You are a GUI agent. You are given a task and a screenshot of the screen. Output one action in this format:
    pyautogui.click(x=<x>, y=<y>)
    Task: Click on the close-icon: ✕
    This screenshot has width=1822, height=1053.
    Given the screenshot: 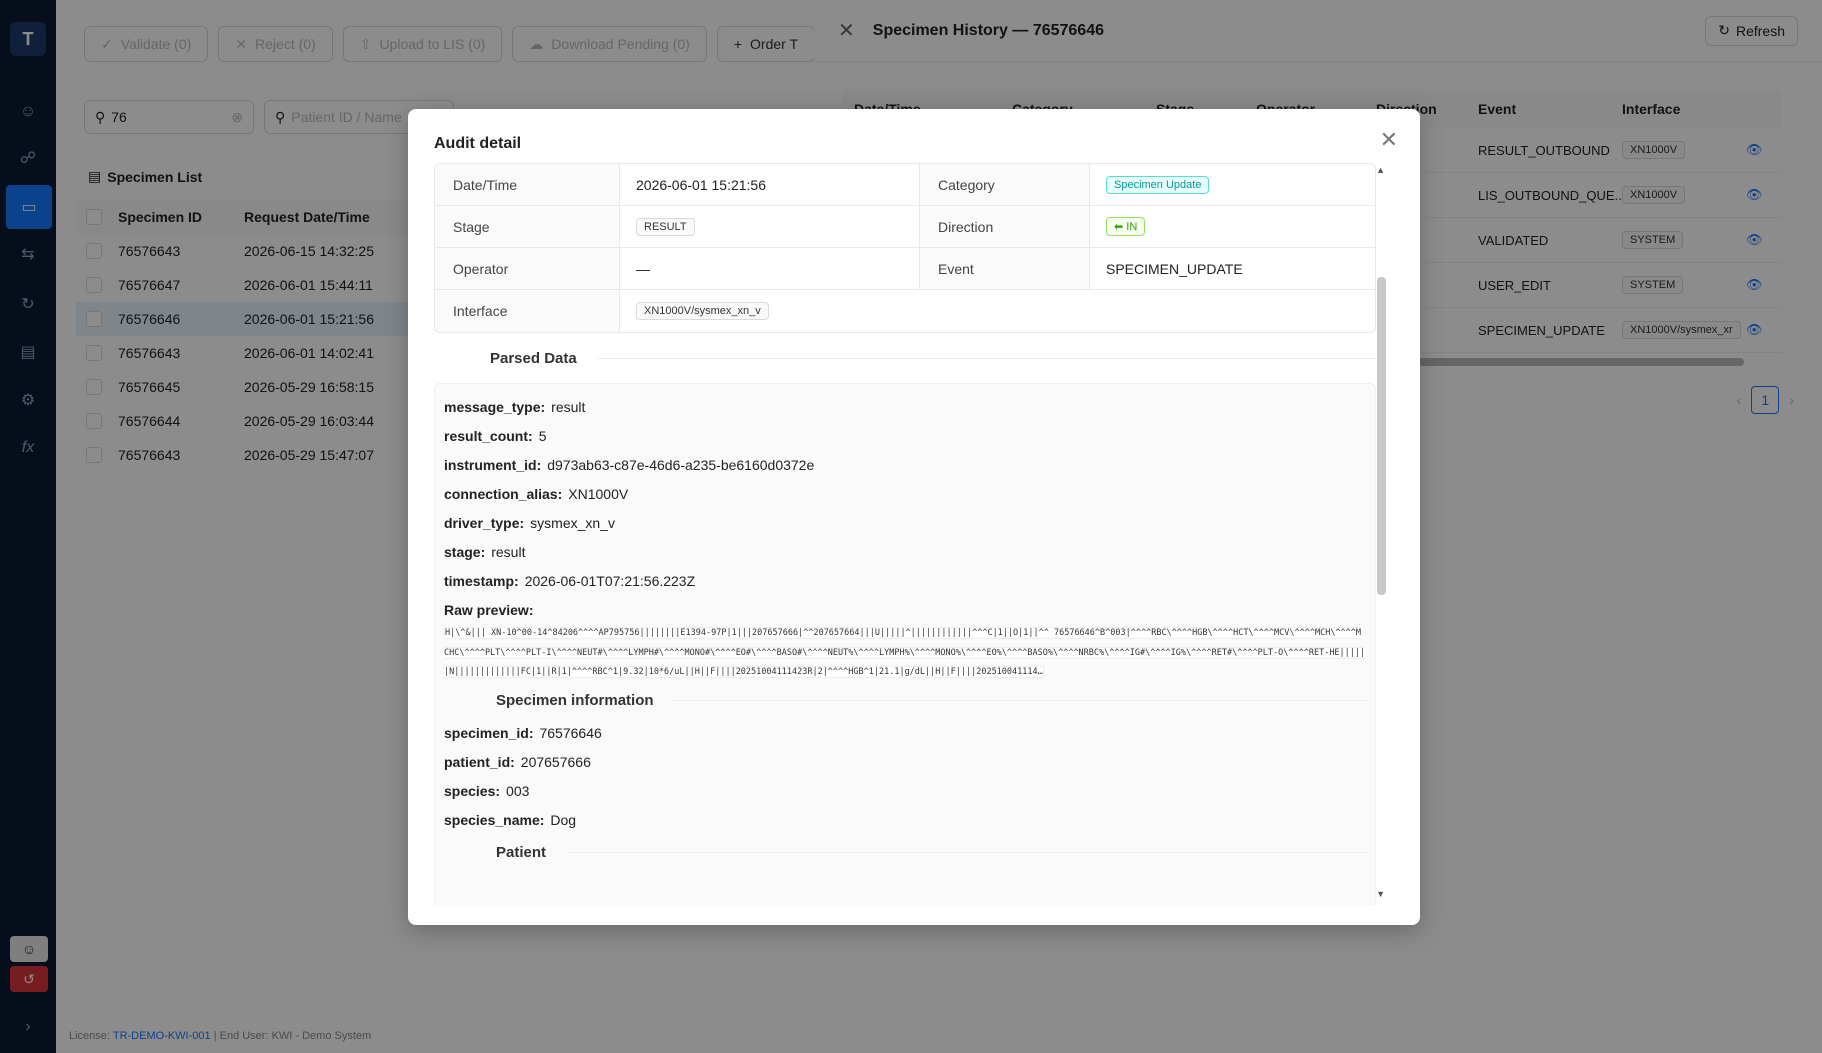 What is the action you would take?
    pyautogui.click(x=1389, y=140)
    